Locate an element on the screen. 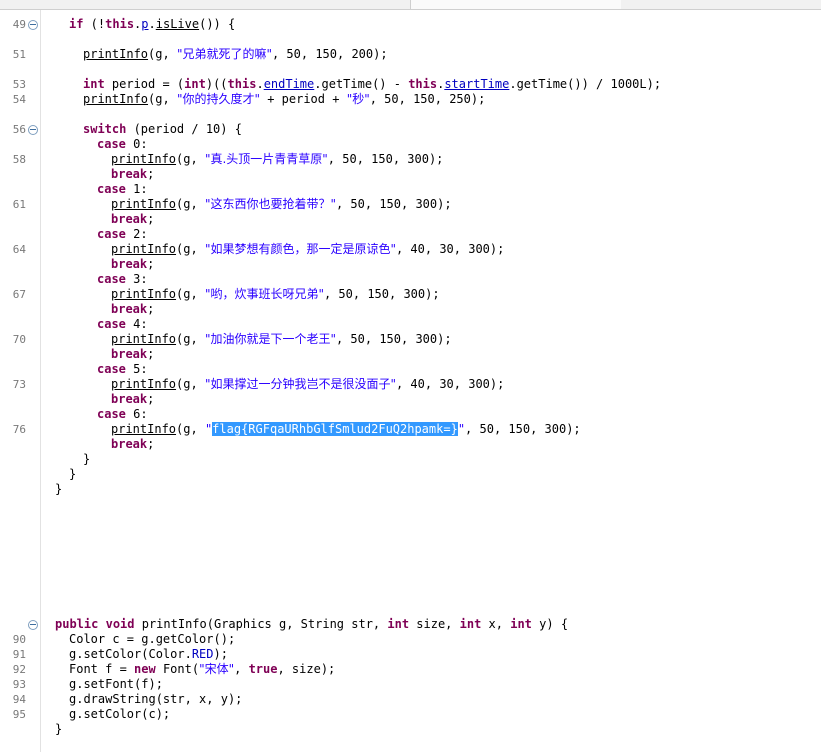 The image size is (821, 752). code-line: 56 switch (period / 10) { is located at coordinates (410, 129).